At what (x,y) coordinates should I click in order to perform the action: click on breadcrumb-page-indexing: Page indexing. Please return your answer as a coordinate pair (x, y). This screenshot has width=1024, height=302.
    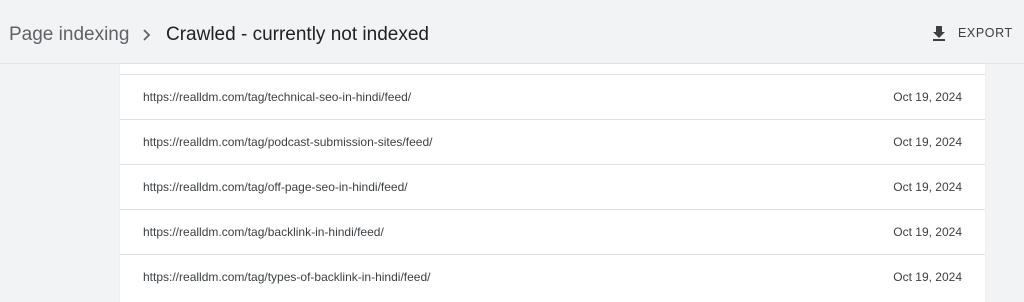
    Looking at the image, I should click on (69, 35).